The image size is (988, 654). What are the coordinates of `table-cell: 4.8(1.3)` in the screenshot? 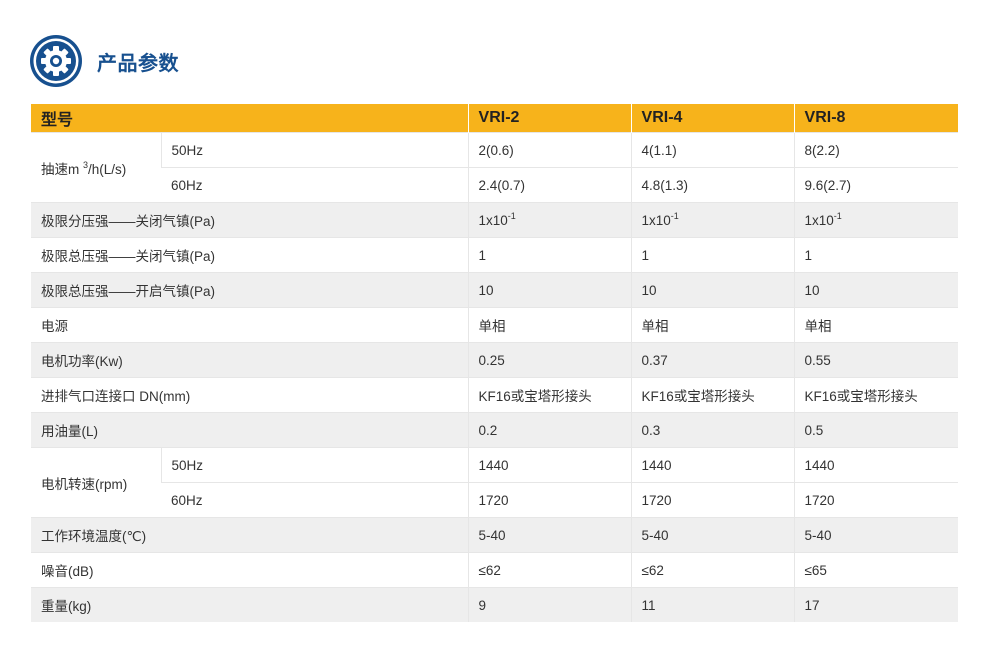 It's located at (712, 185).